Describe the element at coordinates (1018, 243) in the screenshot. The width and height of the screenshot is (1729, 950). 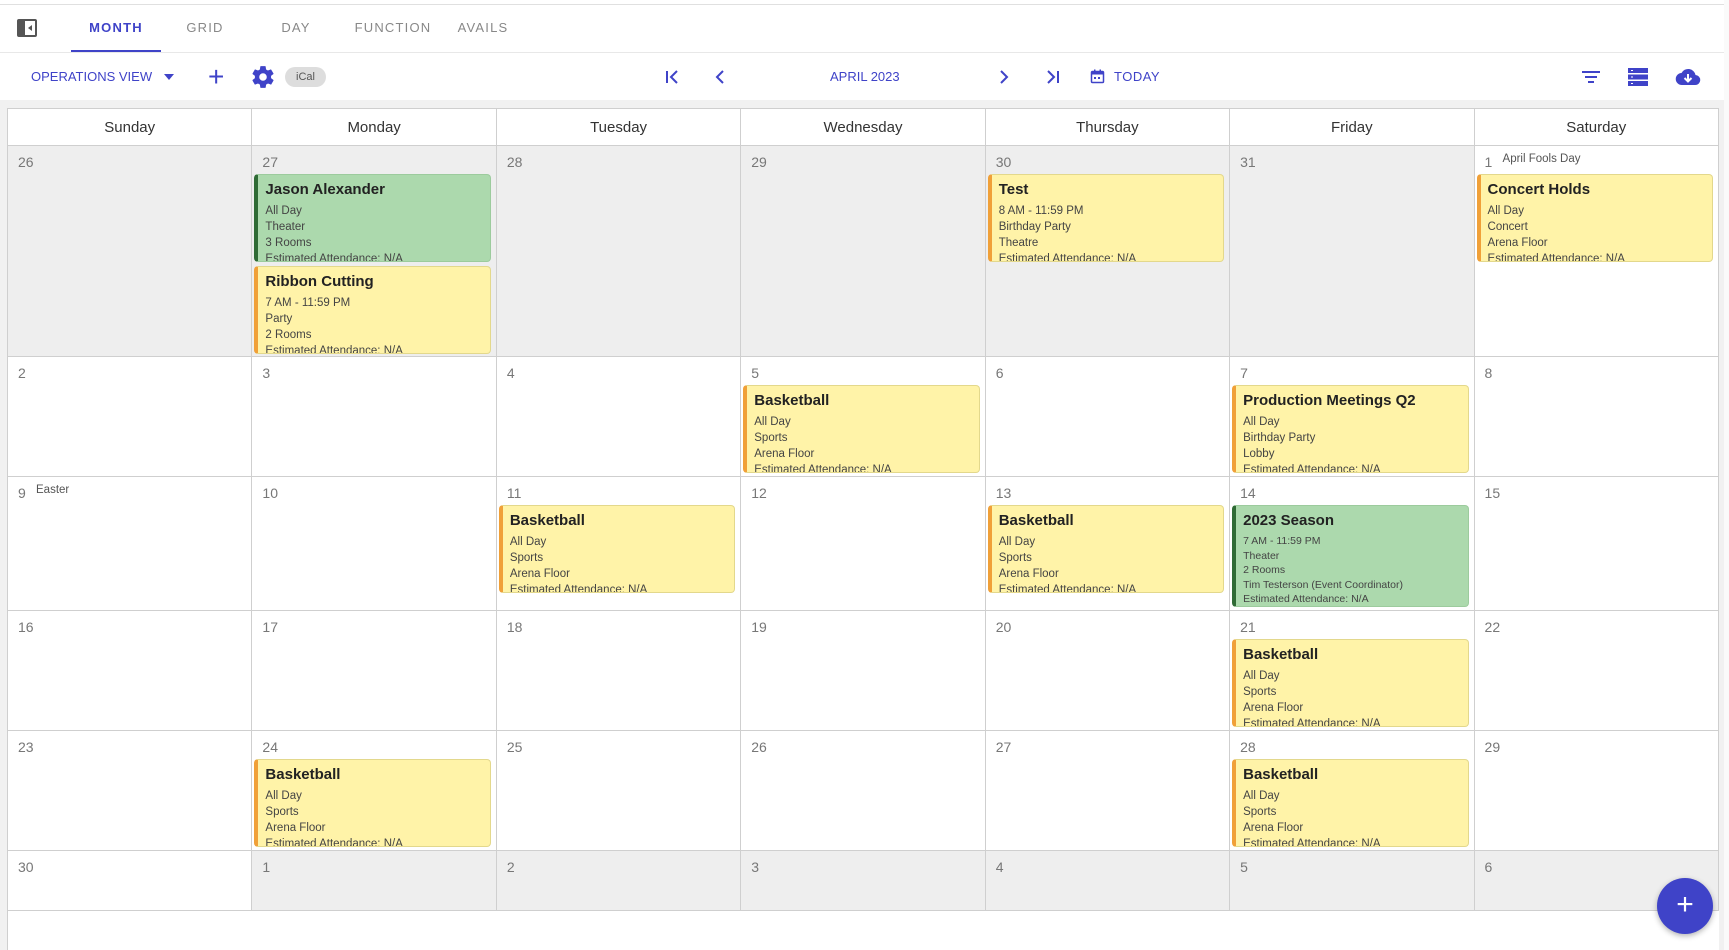
I see `event-detail: Theatre` at that location.